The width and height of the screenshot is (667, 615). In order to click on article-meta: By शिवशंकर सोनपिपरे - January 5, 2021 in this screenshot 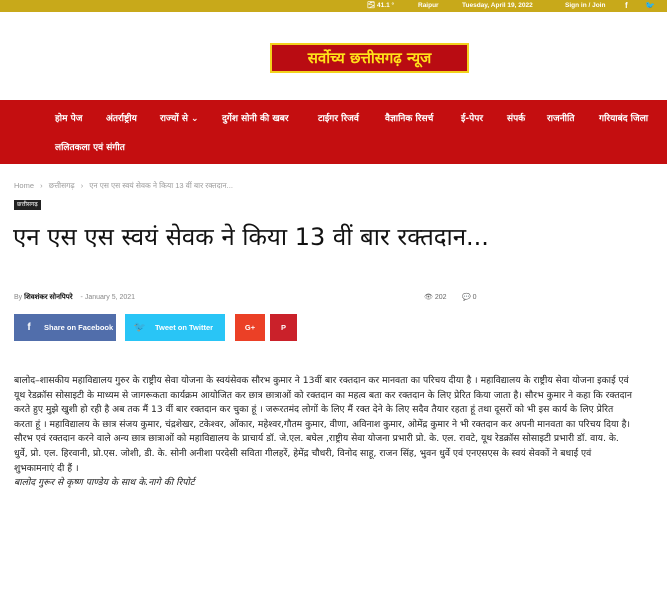, I will do `click(74, 297)`.